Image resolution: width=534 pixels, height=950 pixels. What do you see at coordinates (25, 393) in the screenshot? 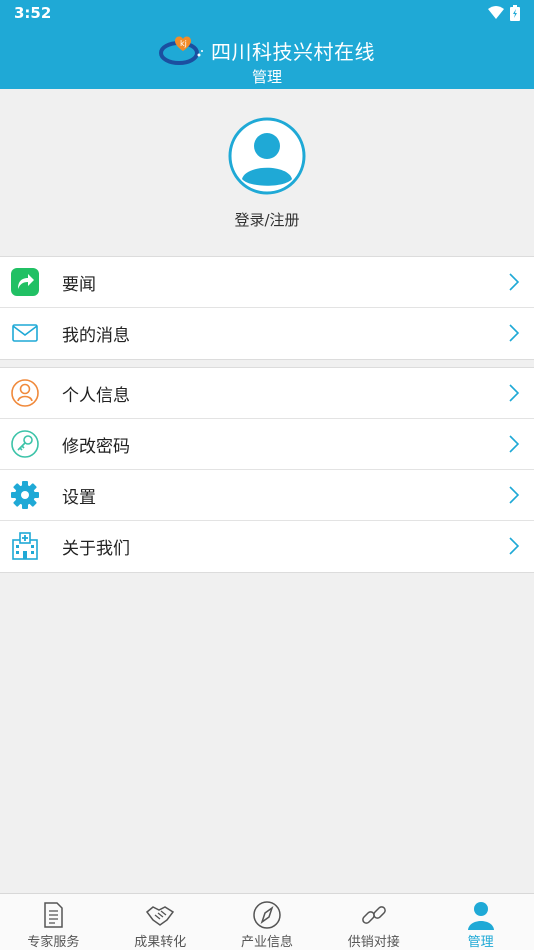
I see `user-circle-icon` at bounding box center [25, 393].